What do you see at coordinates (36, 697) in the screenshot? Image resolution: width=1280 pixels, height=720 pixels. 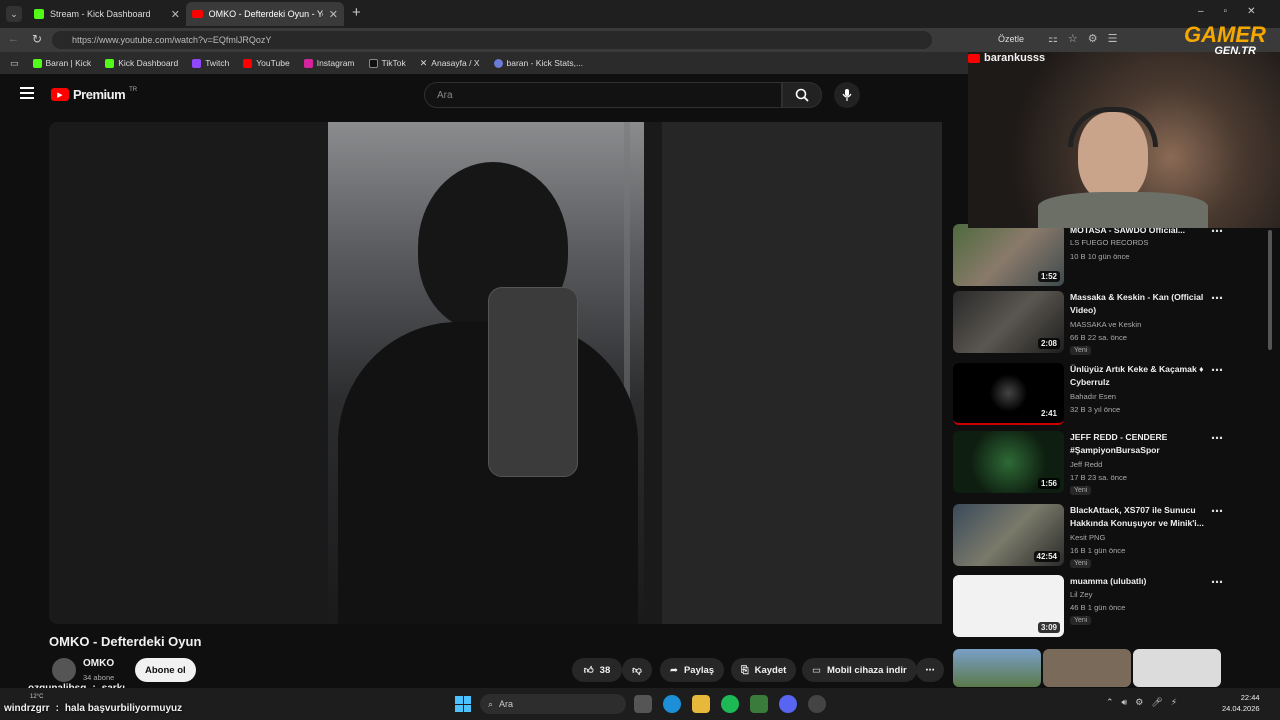 I see `weather-widget: 12°C` at bounding box center [36, 697].